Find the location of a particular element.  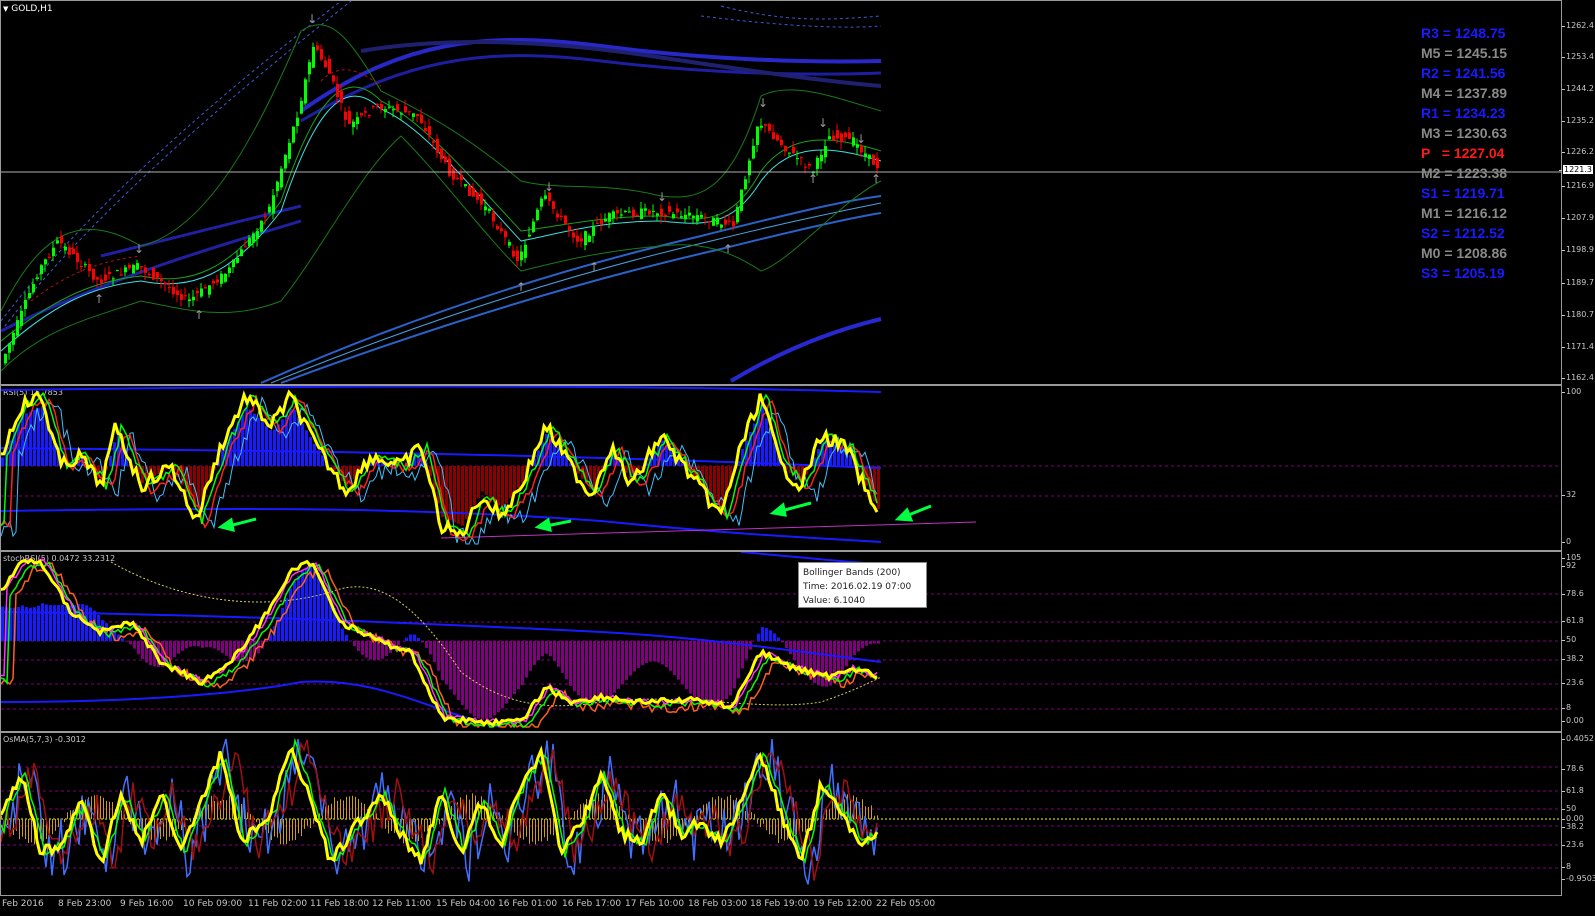

green-arrows is located at coordinates (574, 517).